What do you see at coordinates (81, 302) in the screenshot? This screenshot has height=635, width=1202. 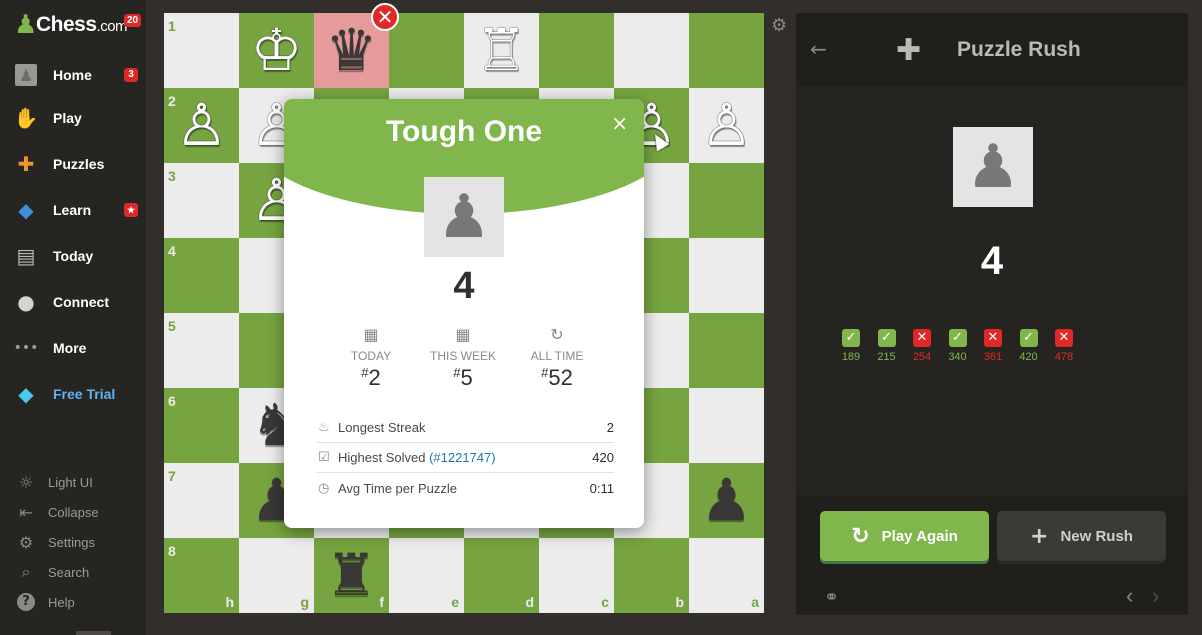 I see `sidebar-item-label: Connect` at bounding box center [81, 302].